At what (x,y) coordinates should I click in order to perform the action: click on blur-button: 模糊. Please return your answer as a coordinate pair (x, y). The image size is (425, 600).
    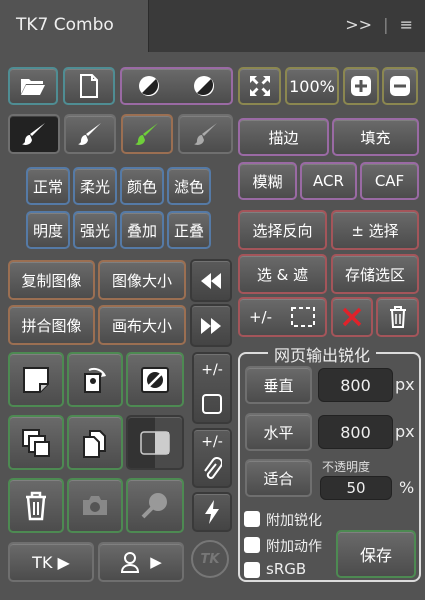
    Looking at the image, I should click on (267, 181).